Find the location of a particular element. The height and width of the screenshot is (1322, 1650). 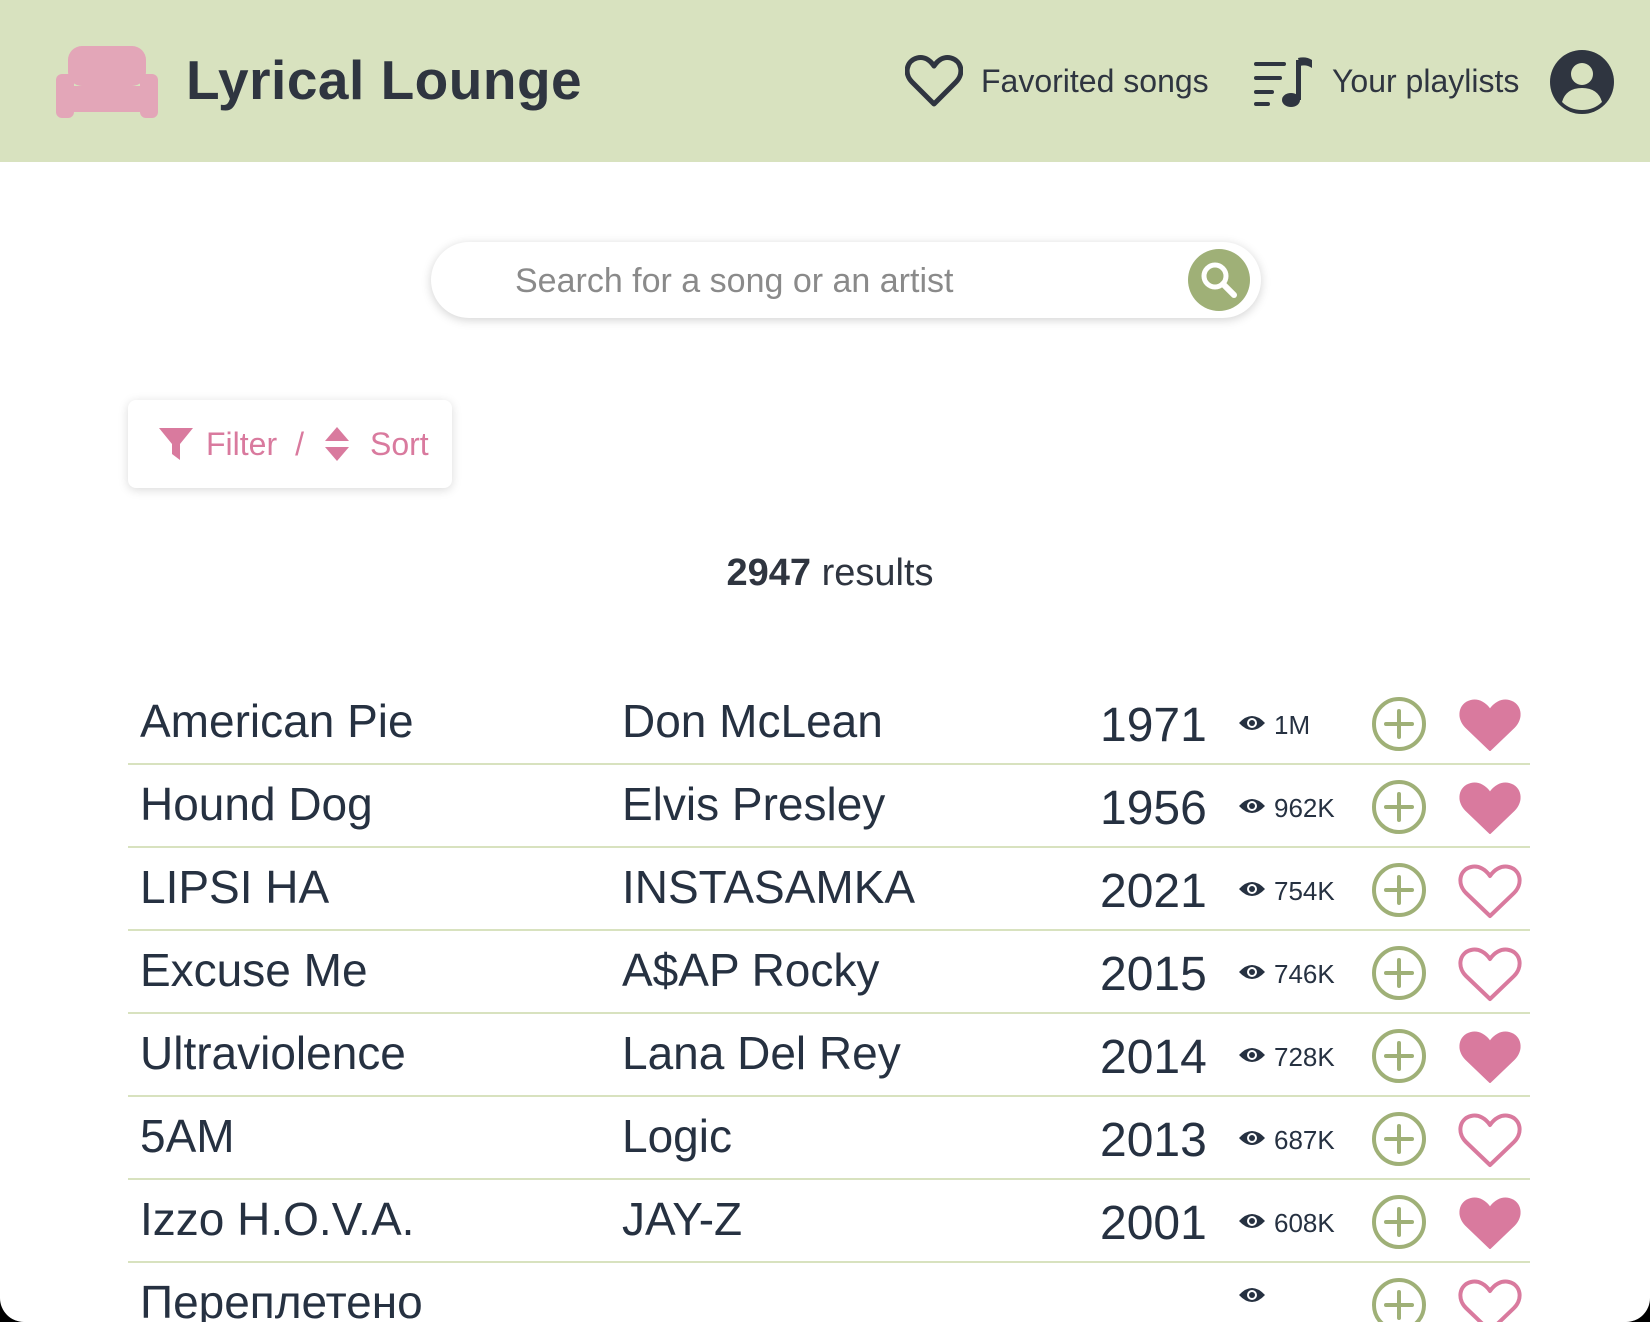

song-artist: Logic is located at coordinates (677, 1136).